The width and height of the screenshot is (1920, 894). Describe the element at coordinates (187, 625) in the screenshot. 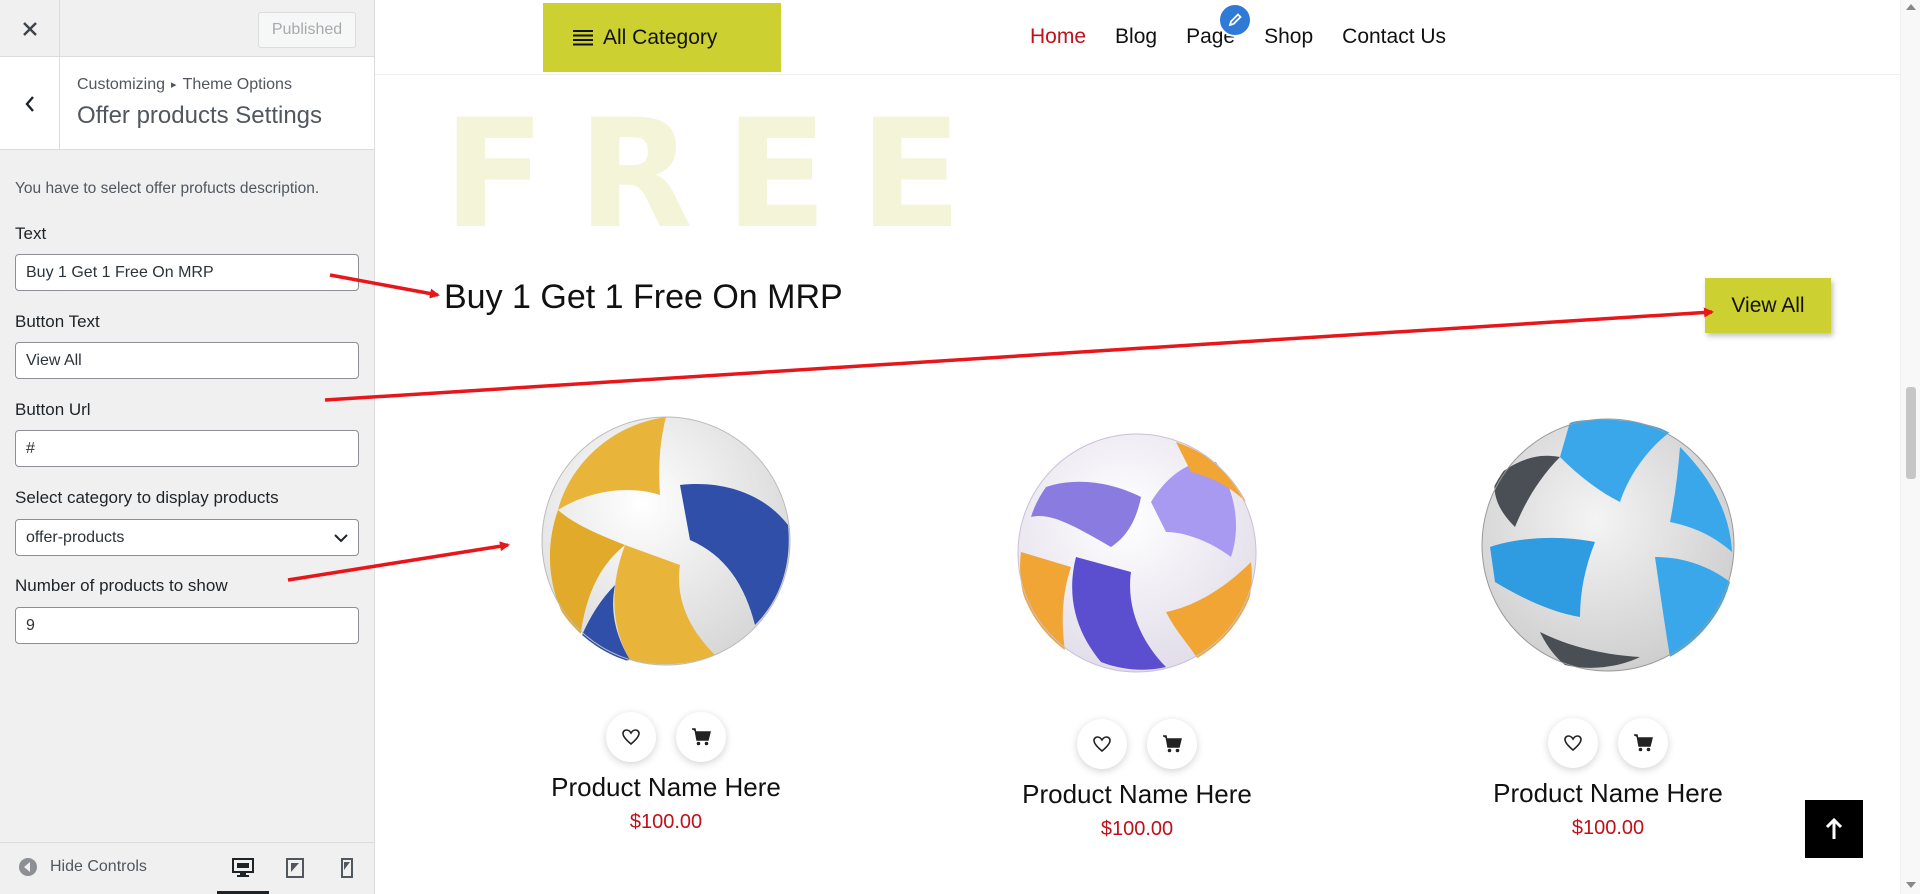

I see `product-count-field: 9` at that location.